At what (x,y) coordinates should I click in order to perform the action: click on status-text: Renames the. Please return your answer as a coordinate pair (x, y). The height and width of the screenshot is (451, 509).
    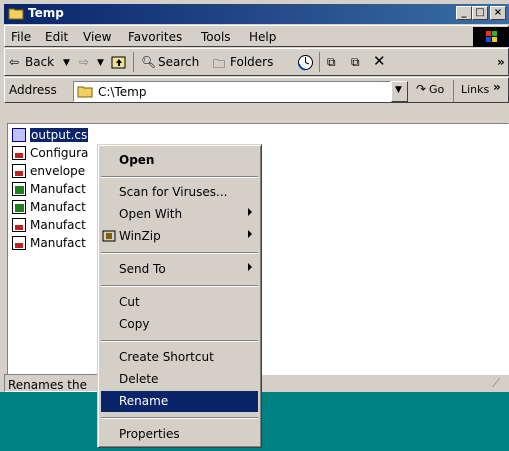
    Looking at the image, I should click on (47, 385).